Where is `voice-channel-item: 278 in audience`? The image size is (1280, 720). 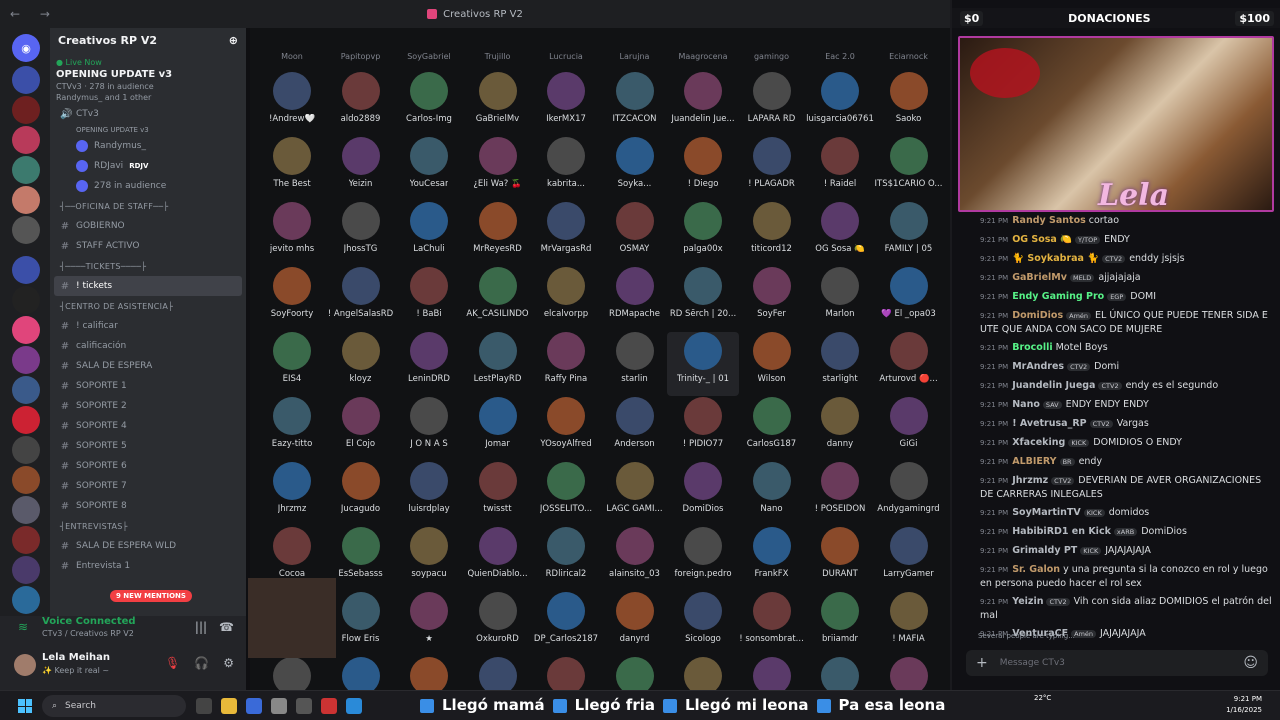
voice-channel-item: 278 in audience is located at coordinates (148, 186).